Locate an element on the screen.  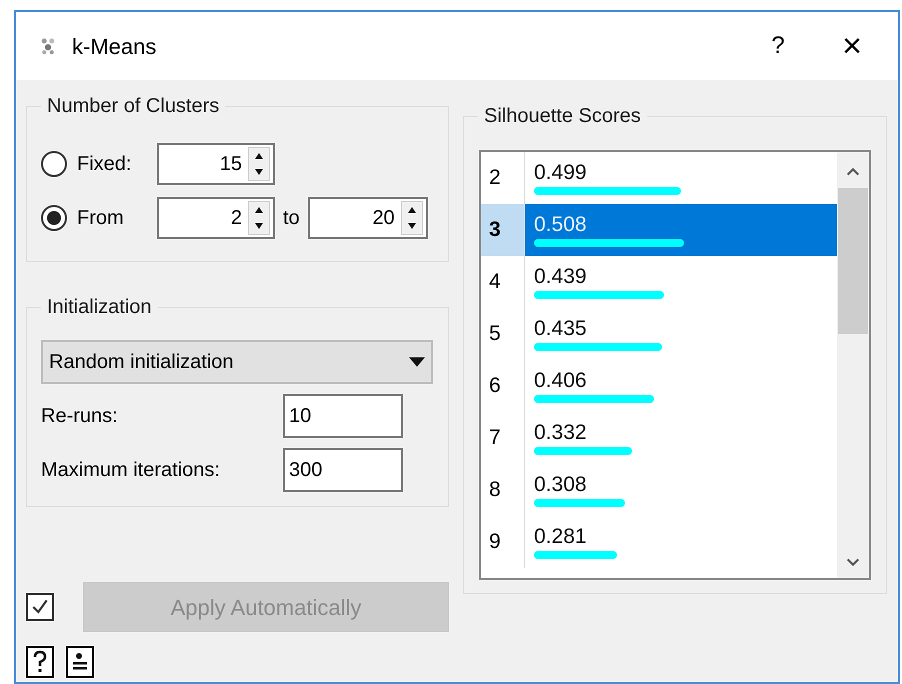
score-text: 0.406 is located at coordinates (561, 381).